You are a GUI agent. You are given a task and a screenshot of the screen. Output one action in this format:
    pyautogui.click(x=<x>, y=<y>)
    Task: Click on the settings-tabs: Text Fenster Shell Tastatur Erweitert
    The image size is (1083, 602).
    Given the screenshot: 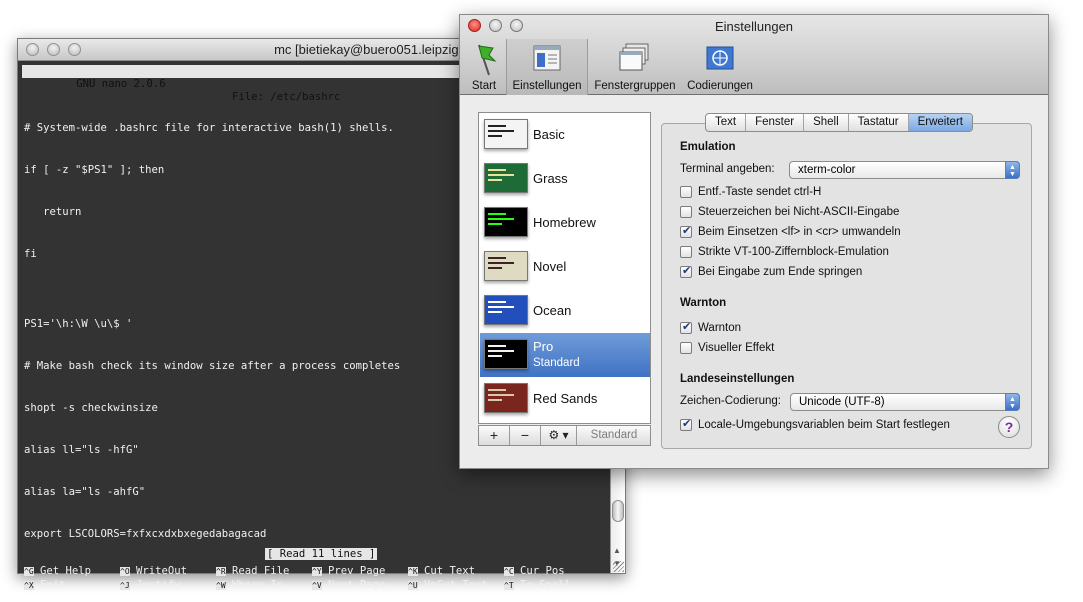 What is the action you would take?
    pyautogui.click(x=839, y=122)
    